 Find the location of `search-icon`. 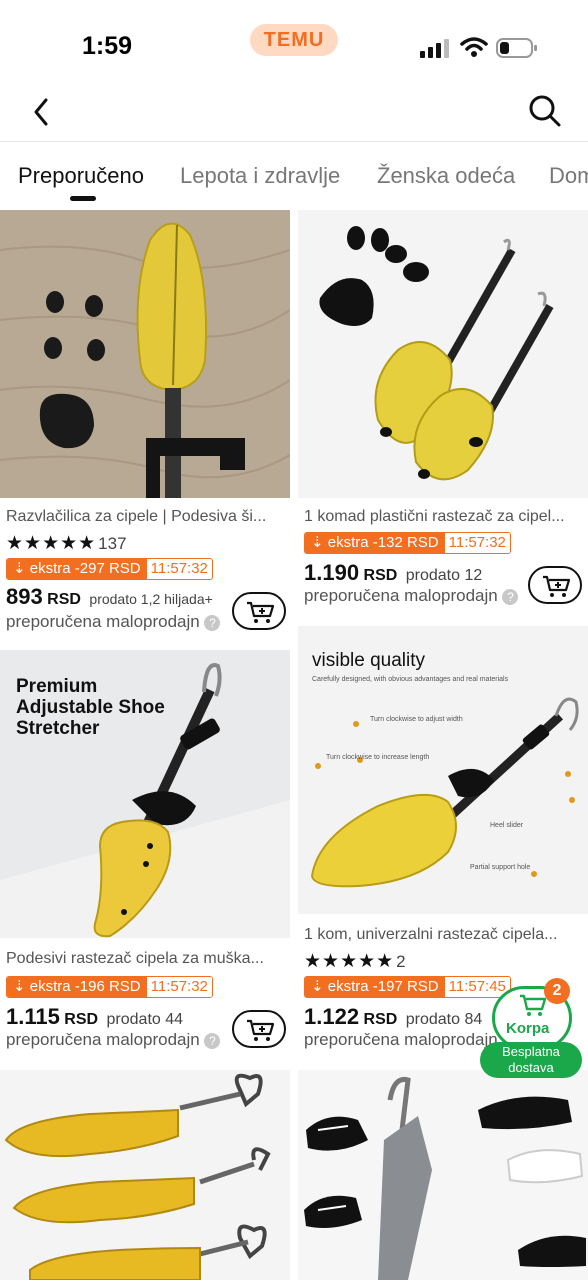

search-icon is located at coordinates (545, 111).